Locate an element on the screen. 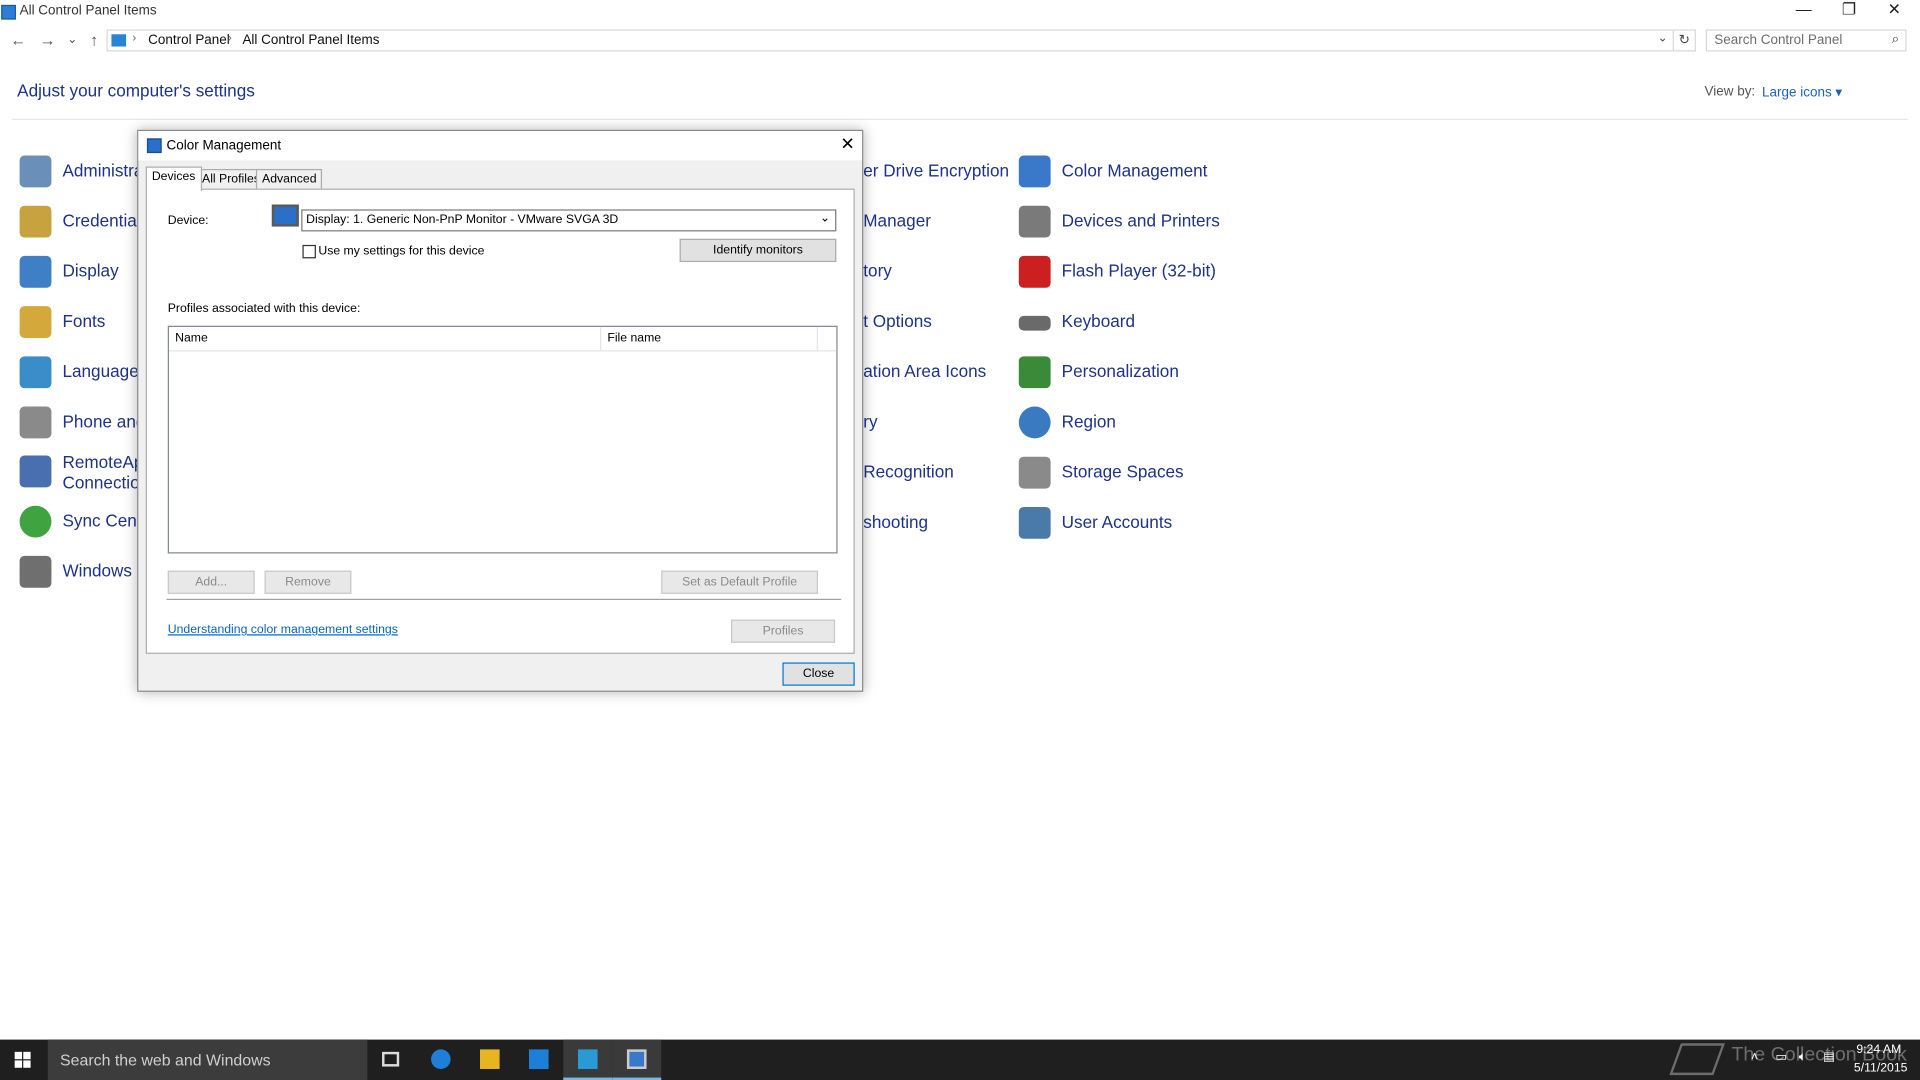  close-window-button: ✕ is located at coordinates (1894, 12).